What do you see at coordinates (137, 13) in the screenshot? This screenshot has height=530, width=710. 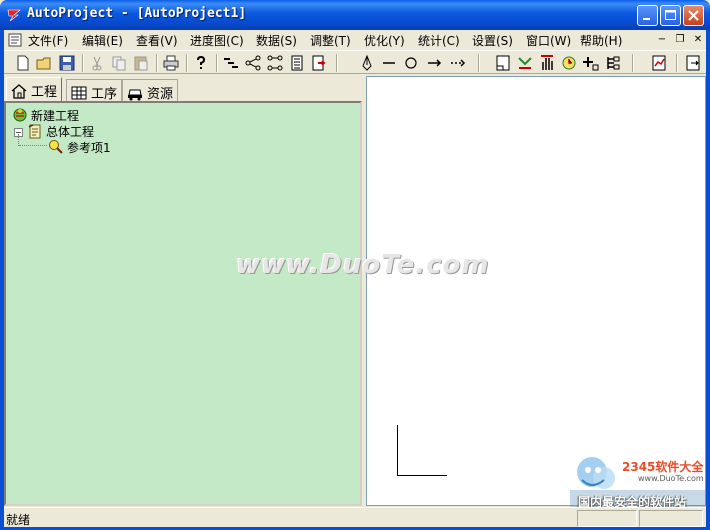 I see `window-title: AutoProject - [AutoProject1]` at bounding box center [137, 13].